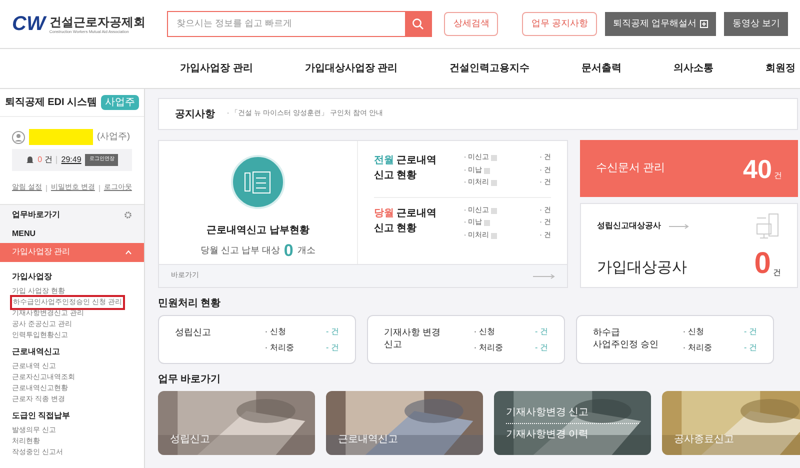 Image resolution: width=800 pixels, height=468 pixels. Describe the element at coordinates (72, 252) in the screenshot. I see `active-menu: 가입사업장 관리` at that location.